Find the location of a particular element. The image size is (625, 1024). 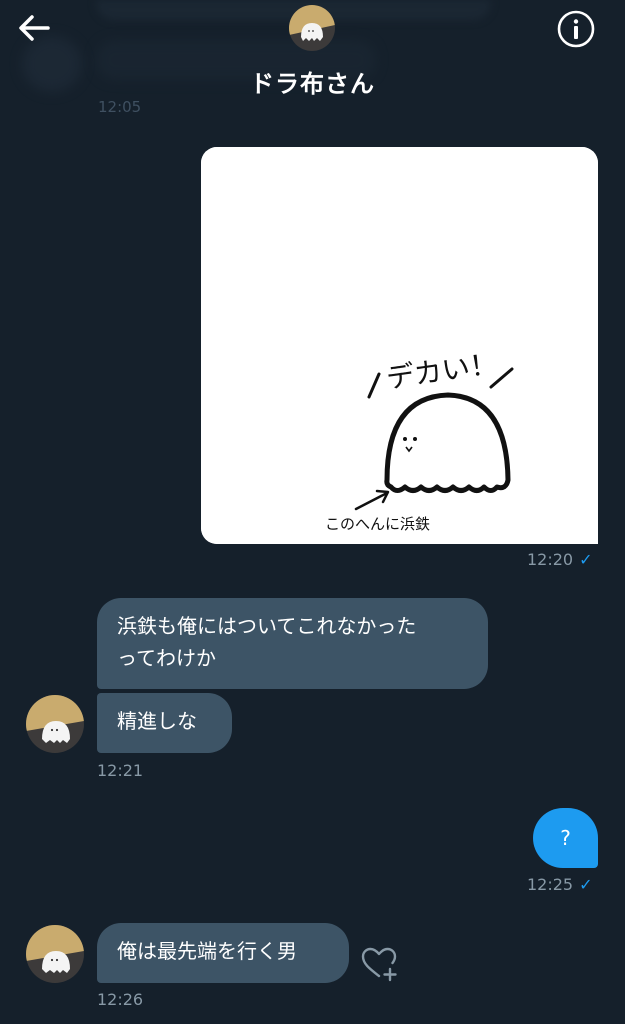

message-text: 俺は最先端を行く男 is located at coordinates (207, 951).